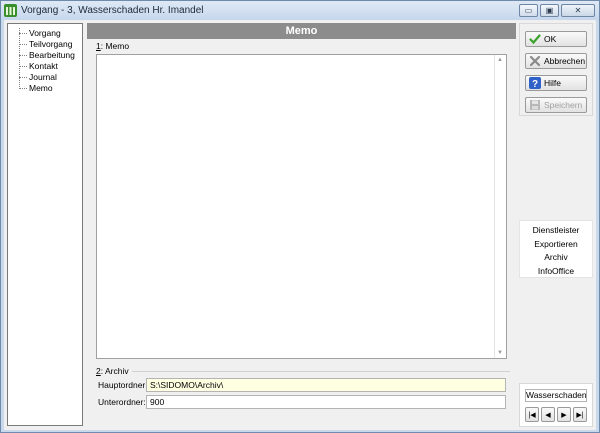 This screenshot has height=433, width=600. Describe the element at coordinates (556, 395) in the screenshot. I see `record-title: Wasserschaden H` at that location.